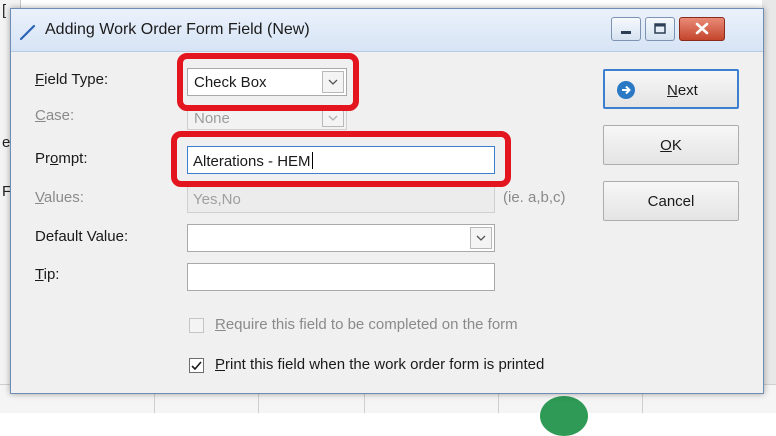 The image size is (776, 436). What do you see at coordinates (671, 145) in the screenshot?
I see `ok-button: OK` at bounding box center [671, 145].